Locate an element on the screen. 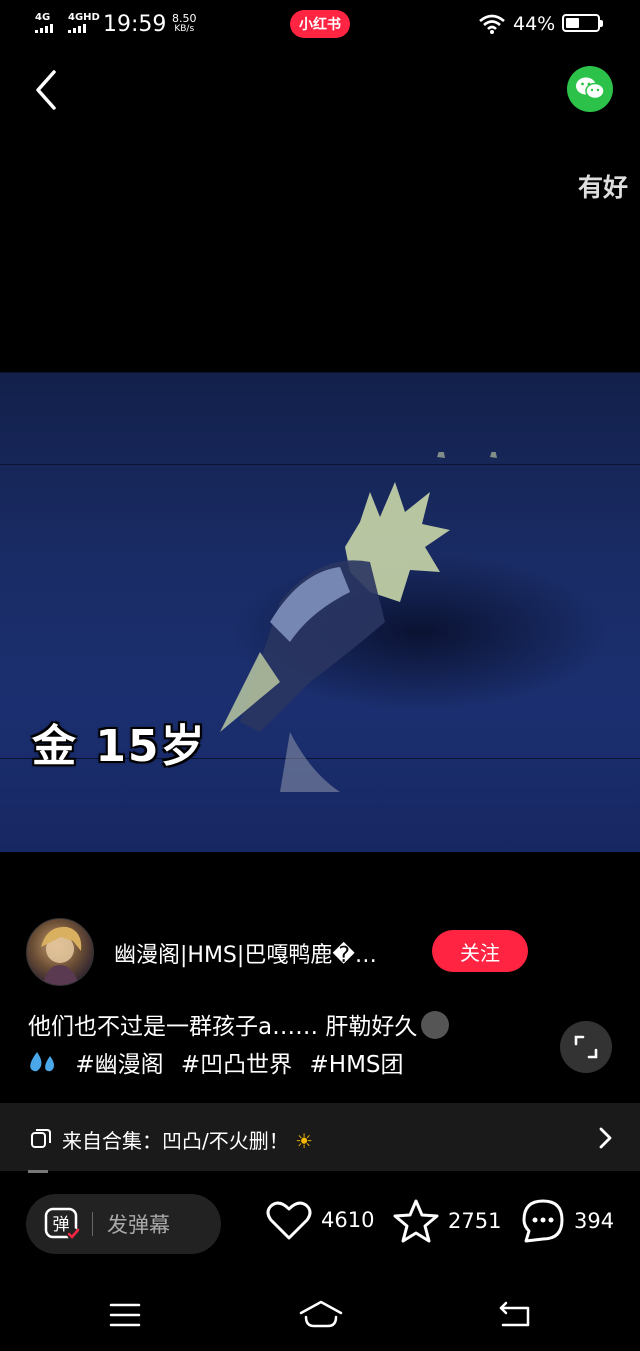  app-badge: 小红书 is located at coordinates (320, 24).